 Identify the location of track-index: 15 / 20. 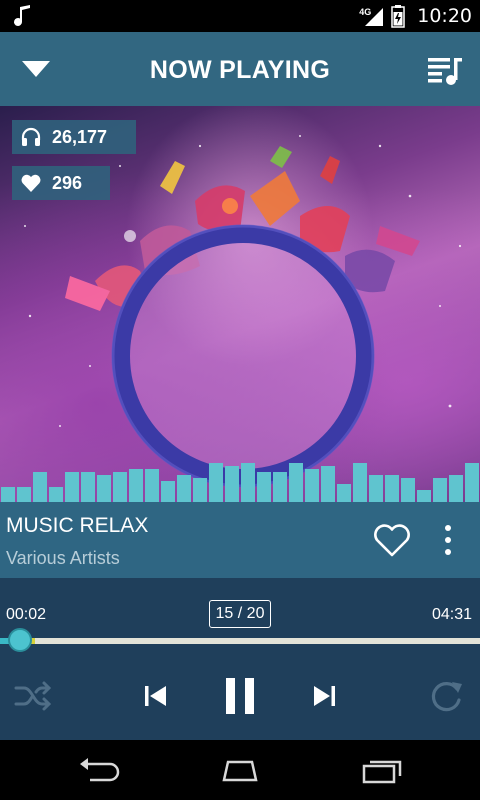
(240, 614).